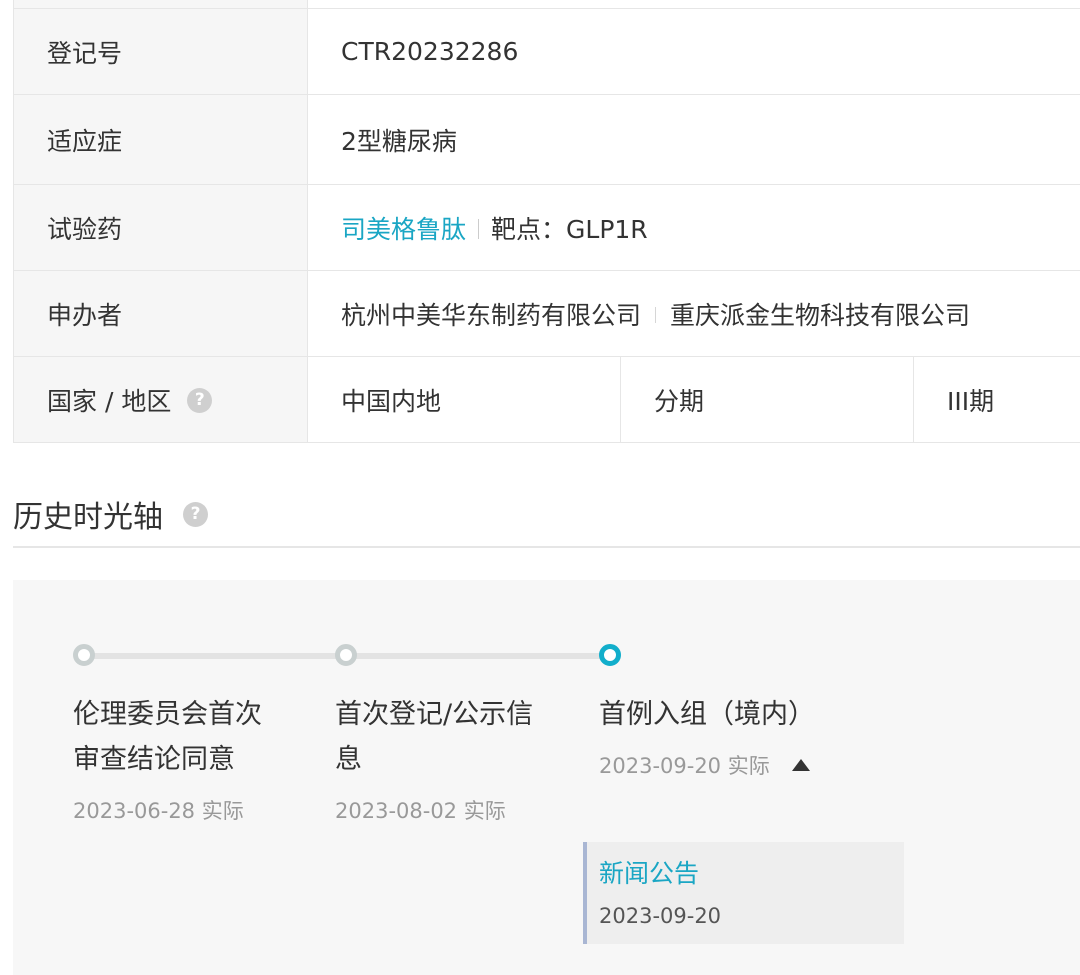 The image size is (1080, 975). I want to click on indication-value: 2型糖尿病, so click(693, 139).